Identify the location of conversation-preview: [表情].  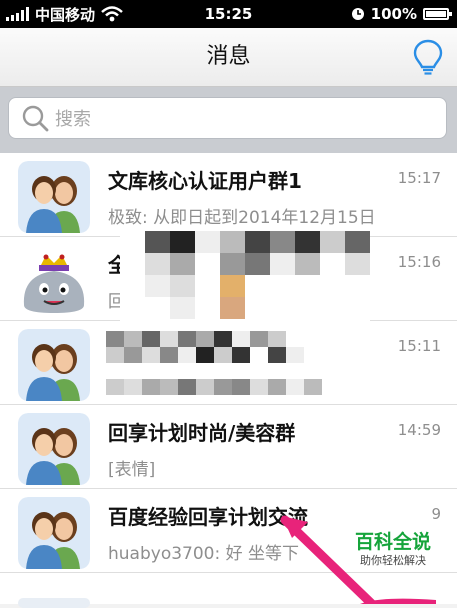
(132, 470).